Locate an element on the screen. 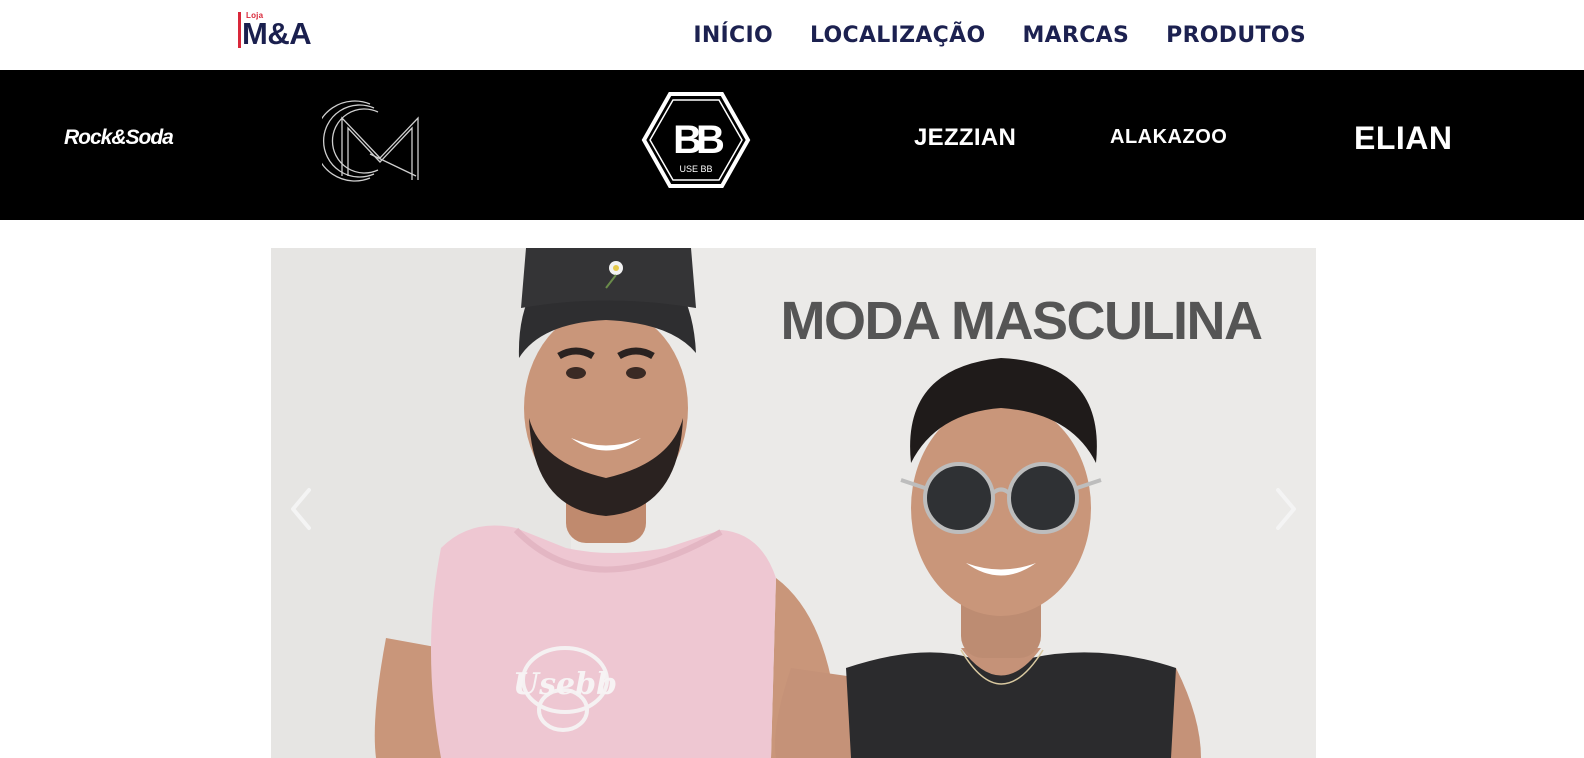 The width and height of the screenshot is (1584, 758). carousel-next-button is located at coordinates (1286, 509).